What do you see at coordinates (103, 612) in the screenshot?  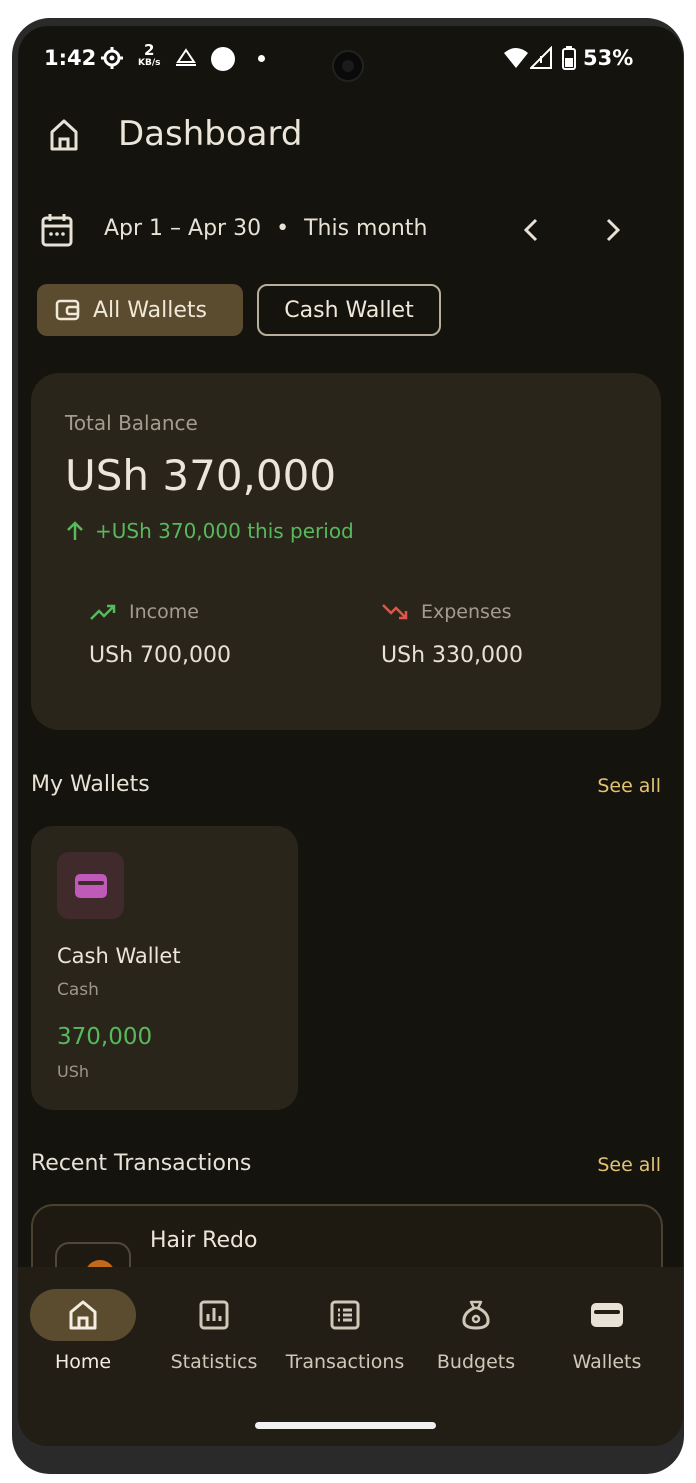 I see `trending-up-icon` at bounding box center [103, 612].